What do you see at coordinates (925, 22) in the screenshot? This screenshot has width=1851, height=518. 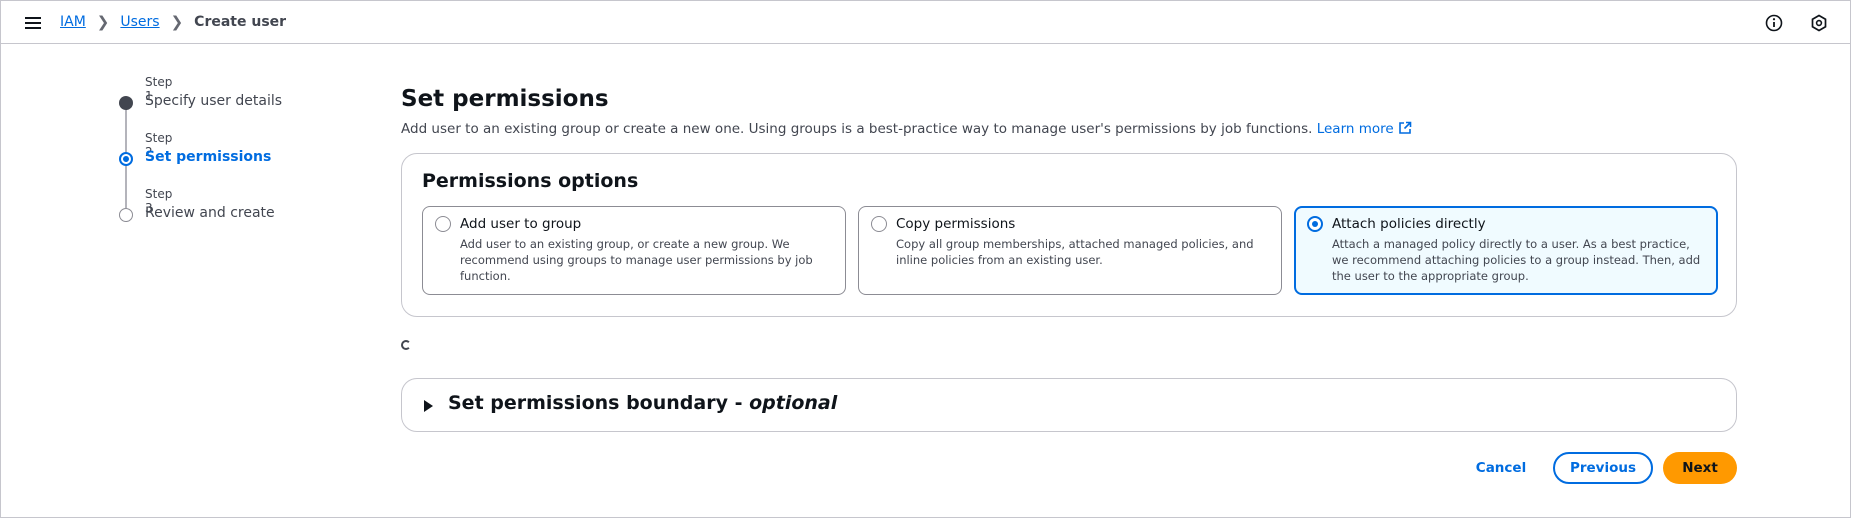 I see `top-bar: IAM ❯ Users ❯ Create user` at bounding box center [925, 22].